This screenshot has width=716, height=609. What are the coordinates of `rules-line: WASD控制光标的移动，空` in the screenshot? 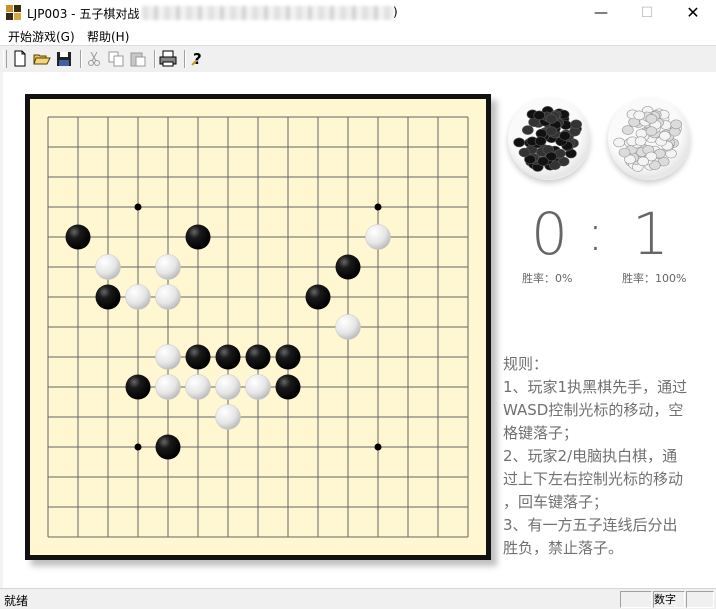 It's located at (593, 410).